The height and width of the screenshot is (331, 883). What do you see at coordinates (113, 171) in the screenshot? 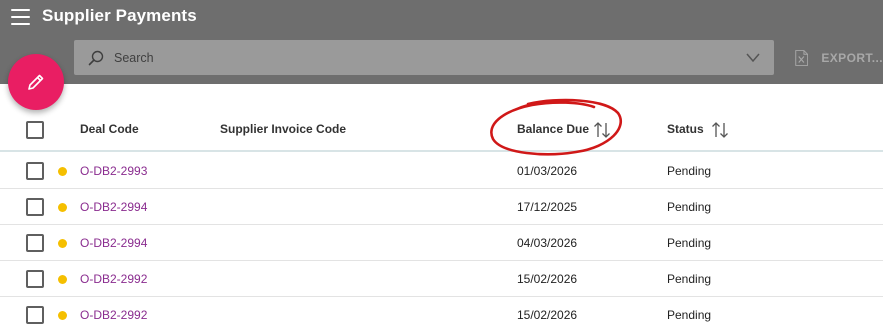
I see `deal-code-link: O-DB2-2993` at bounding box center [113, 171].